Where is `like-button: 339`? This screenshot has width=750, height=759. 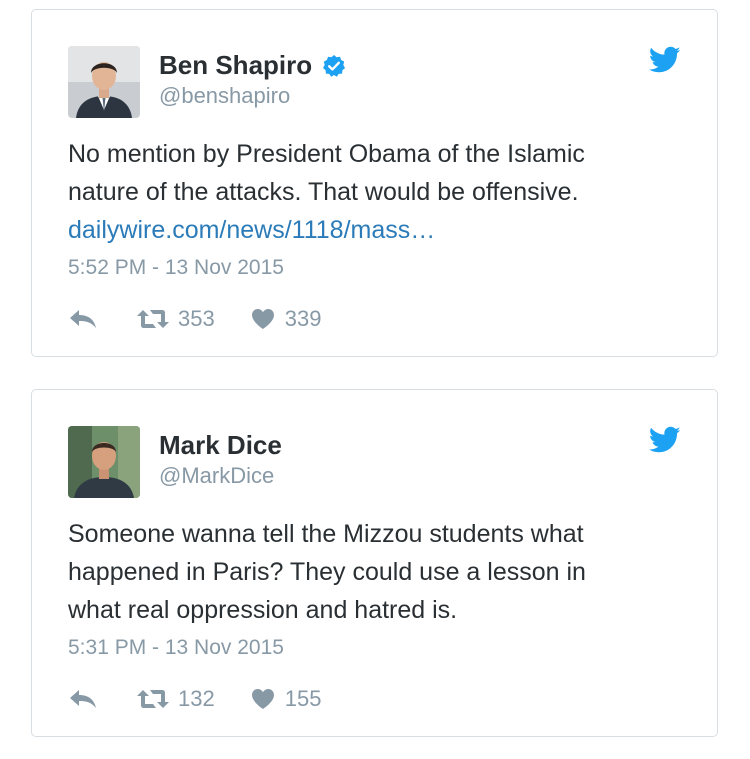 like-button: 339 is located at coordinates (286, 319).